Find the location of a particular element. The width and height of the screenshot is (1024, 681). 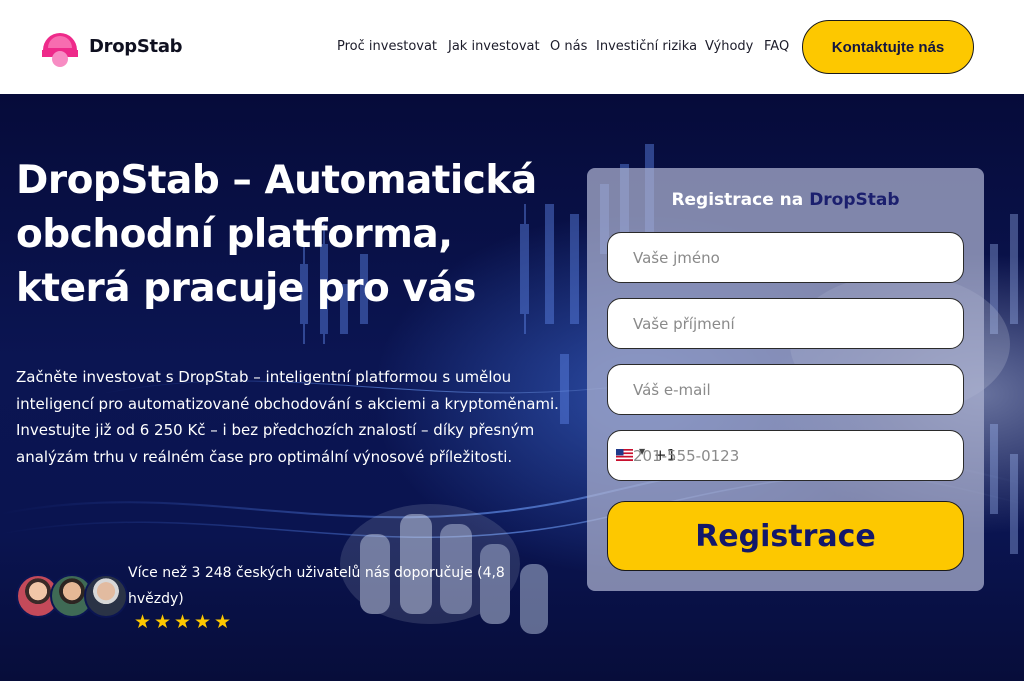

nav-link-faq: FAQ is located at coordinates (776, 46).